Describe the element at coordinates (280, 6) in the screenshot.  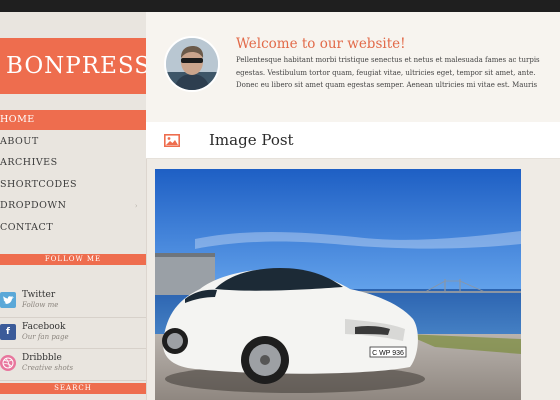
I see `top-bar` at that location.